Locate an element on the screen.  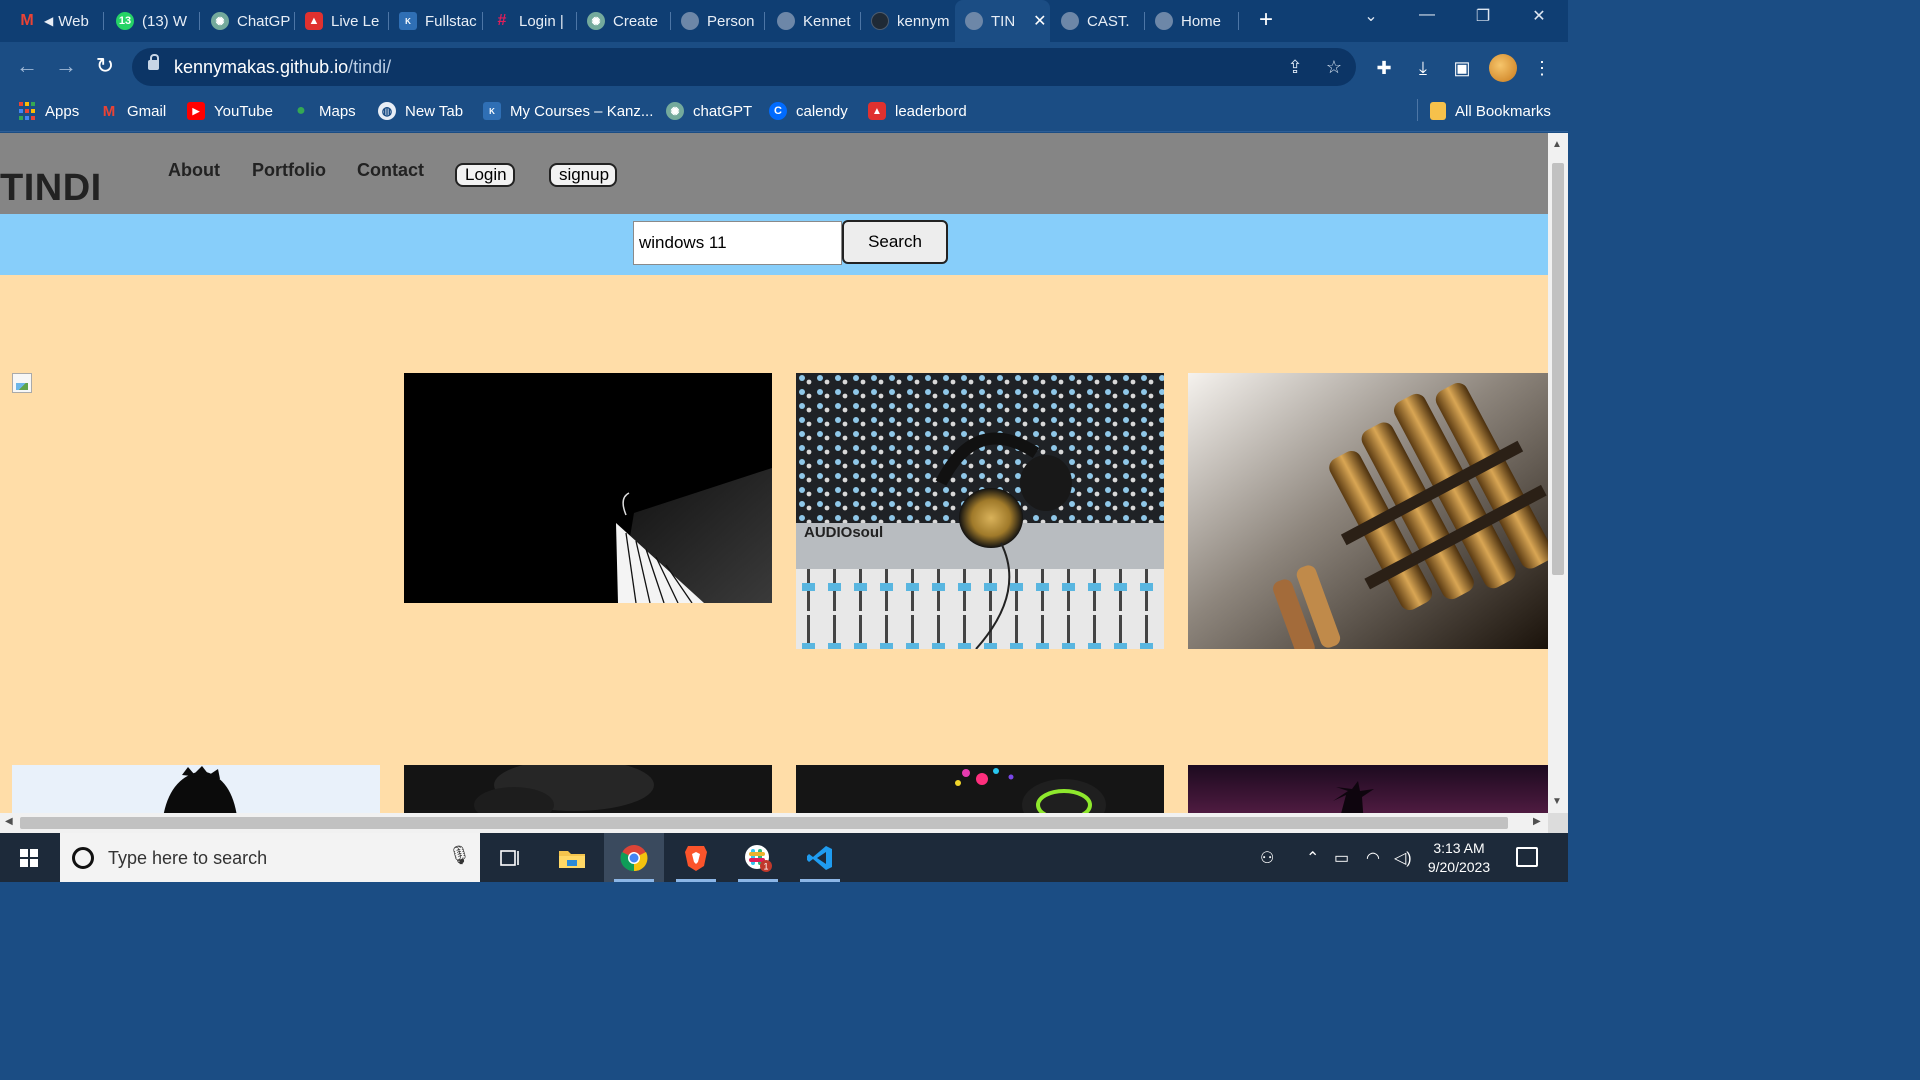
live-icon: ▲ is located at coordinates (314, 21).